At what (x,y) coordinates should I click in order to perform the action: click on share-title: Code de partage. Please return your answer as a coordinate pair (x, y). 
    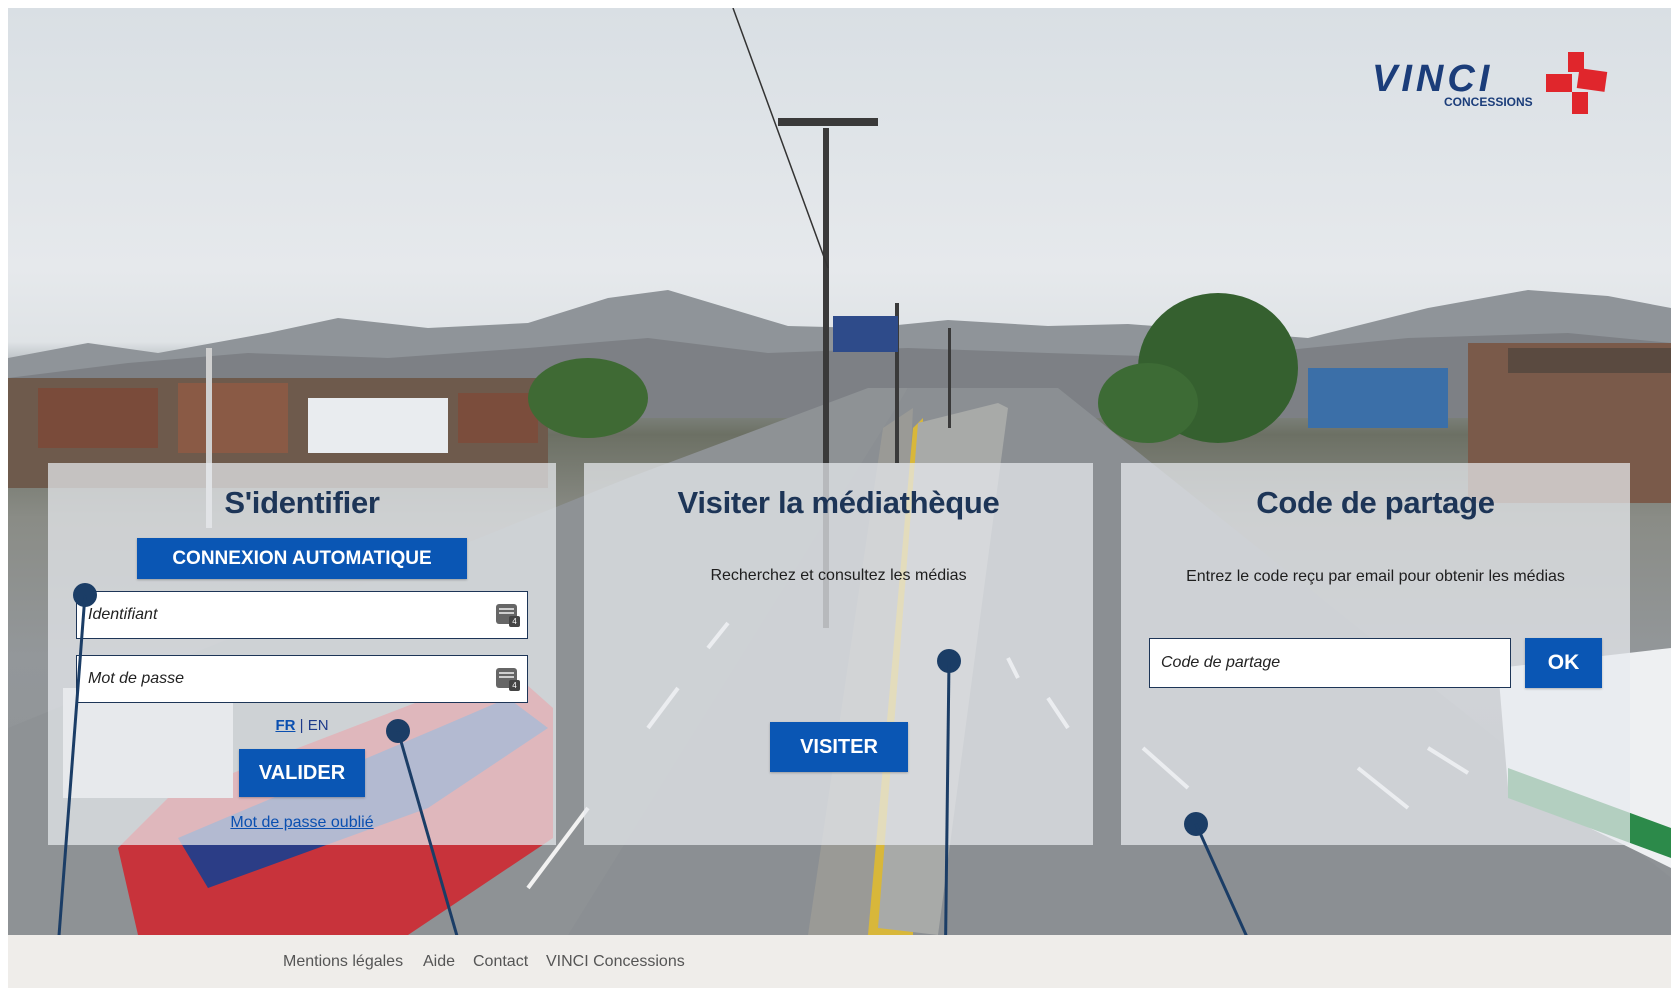
    Looking at the image, I should click on (1375, 502).